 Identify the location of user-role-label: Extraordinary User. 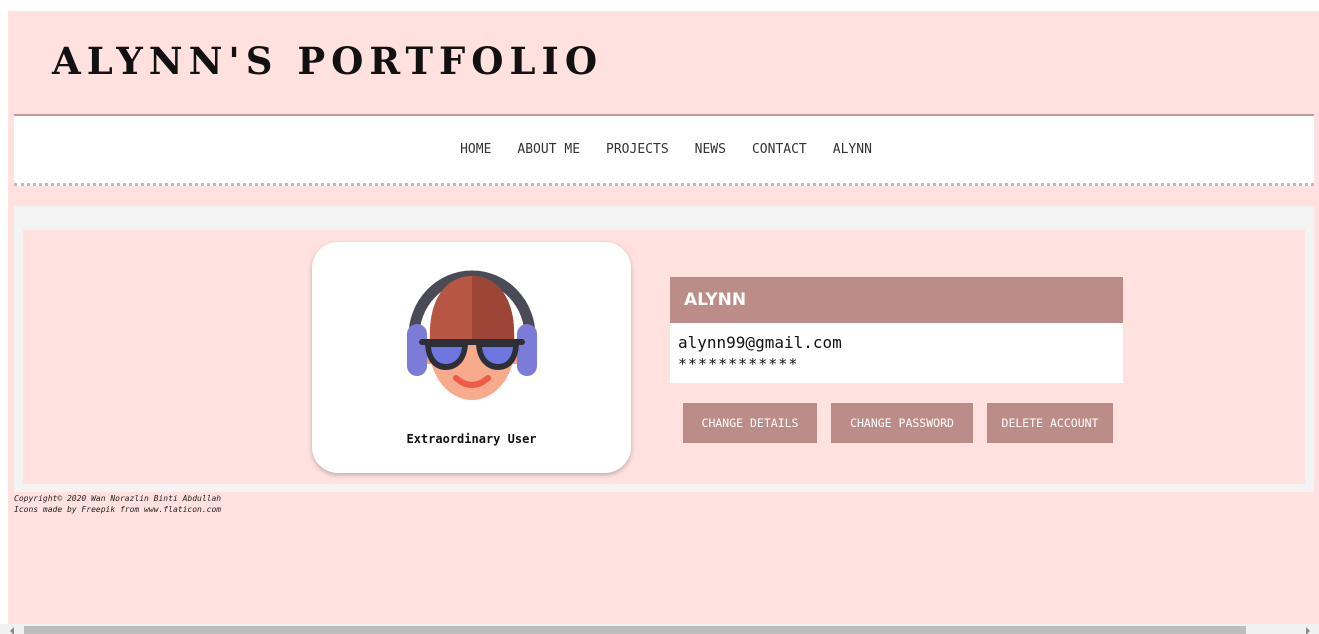
(471, 439).